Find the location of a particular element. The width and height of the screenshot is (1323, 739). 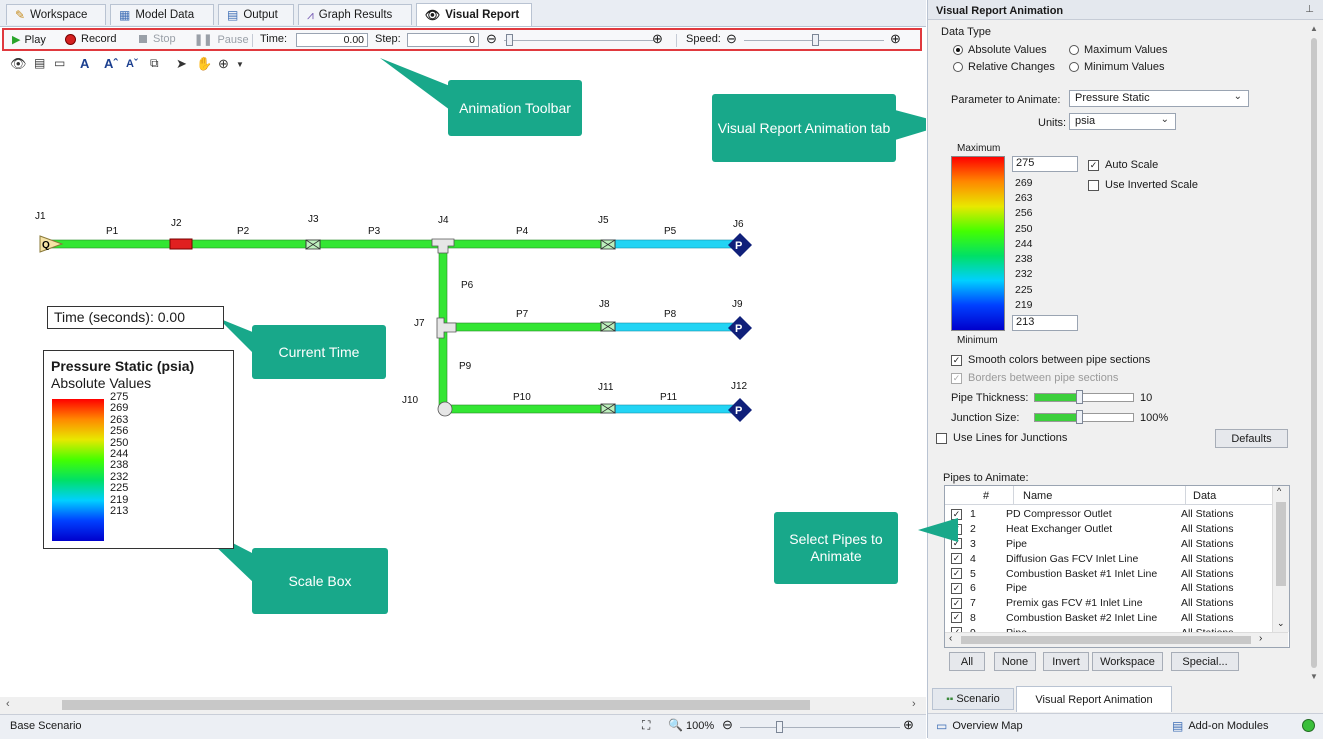

tab-scenario: ▪▪ Scenario is located at coordinates (973, 699).